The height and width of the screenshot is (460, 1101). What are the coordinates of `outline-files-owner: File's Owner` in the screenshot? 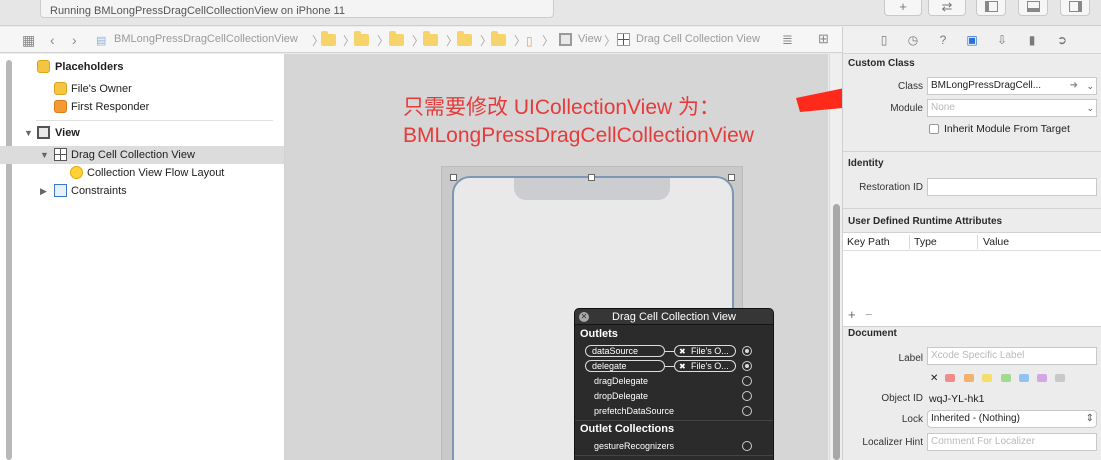 It's located at (142, 89).